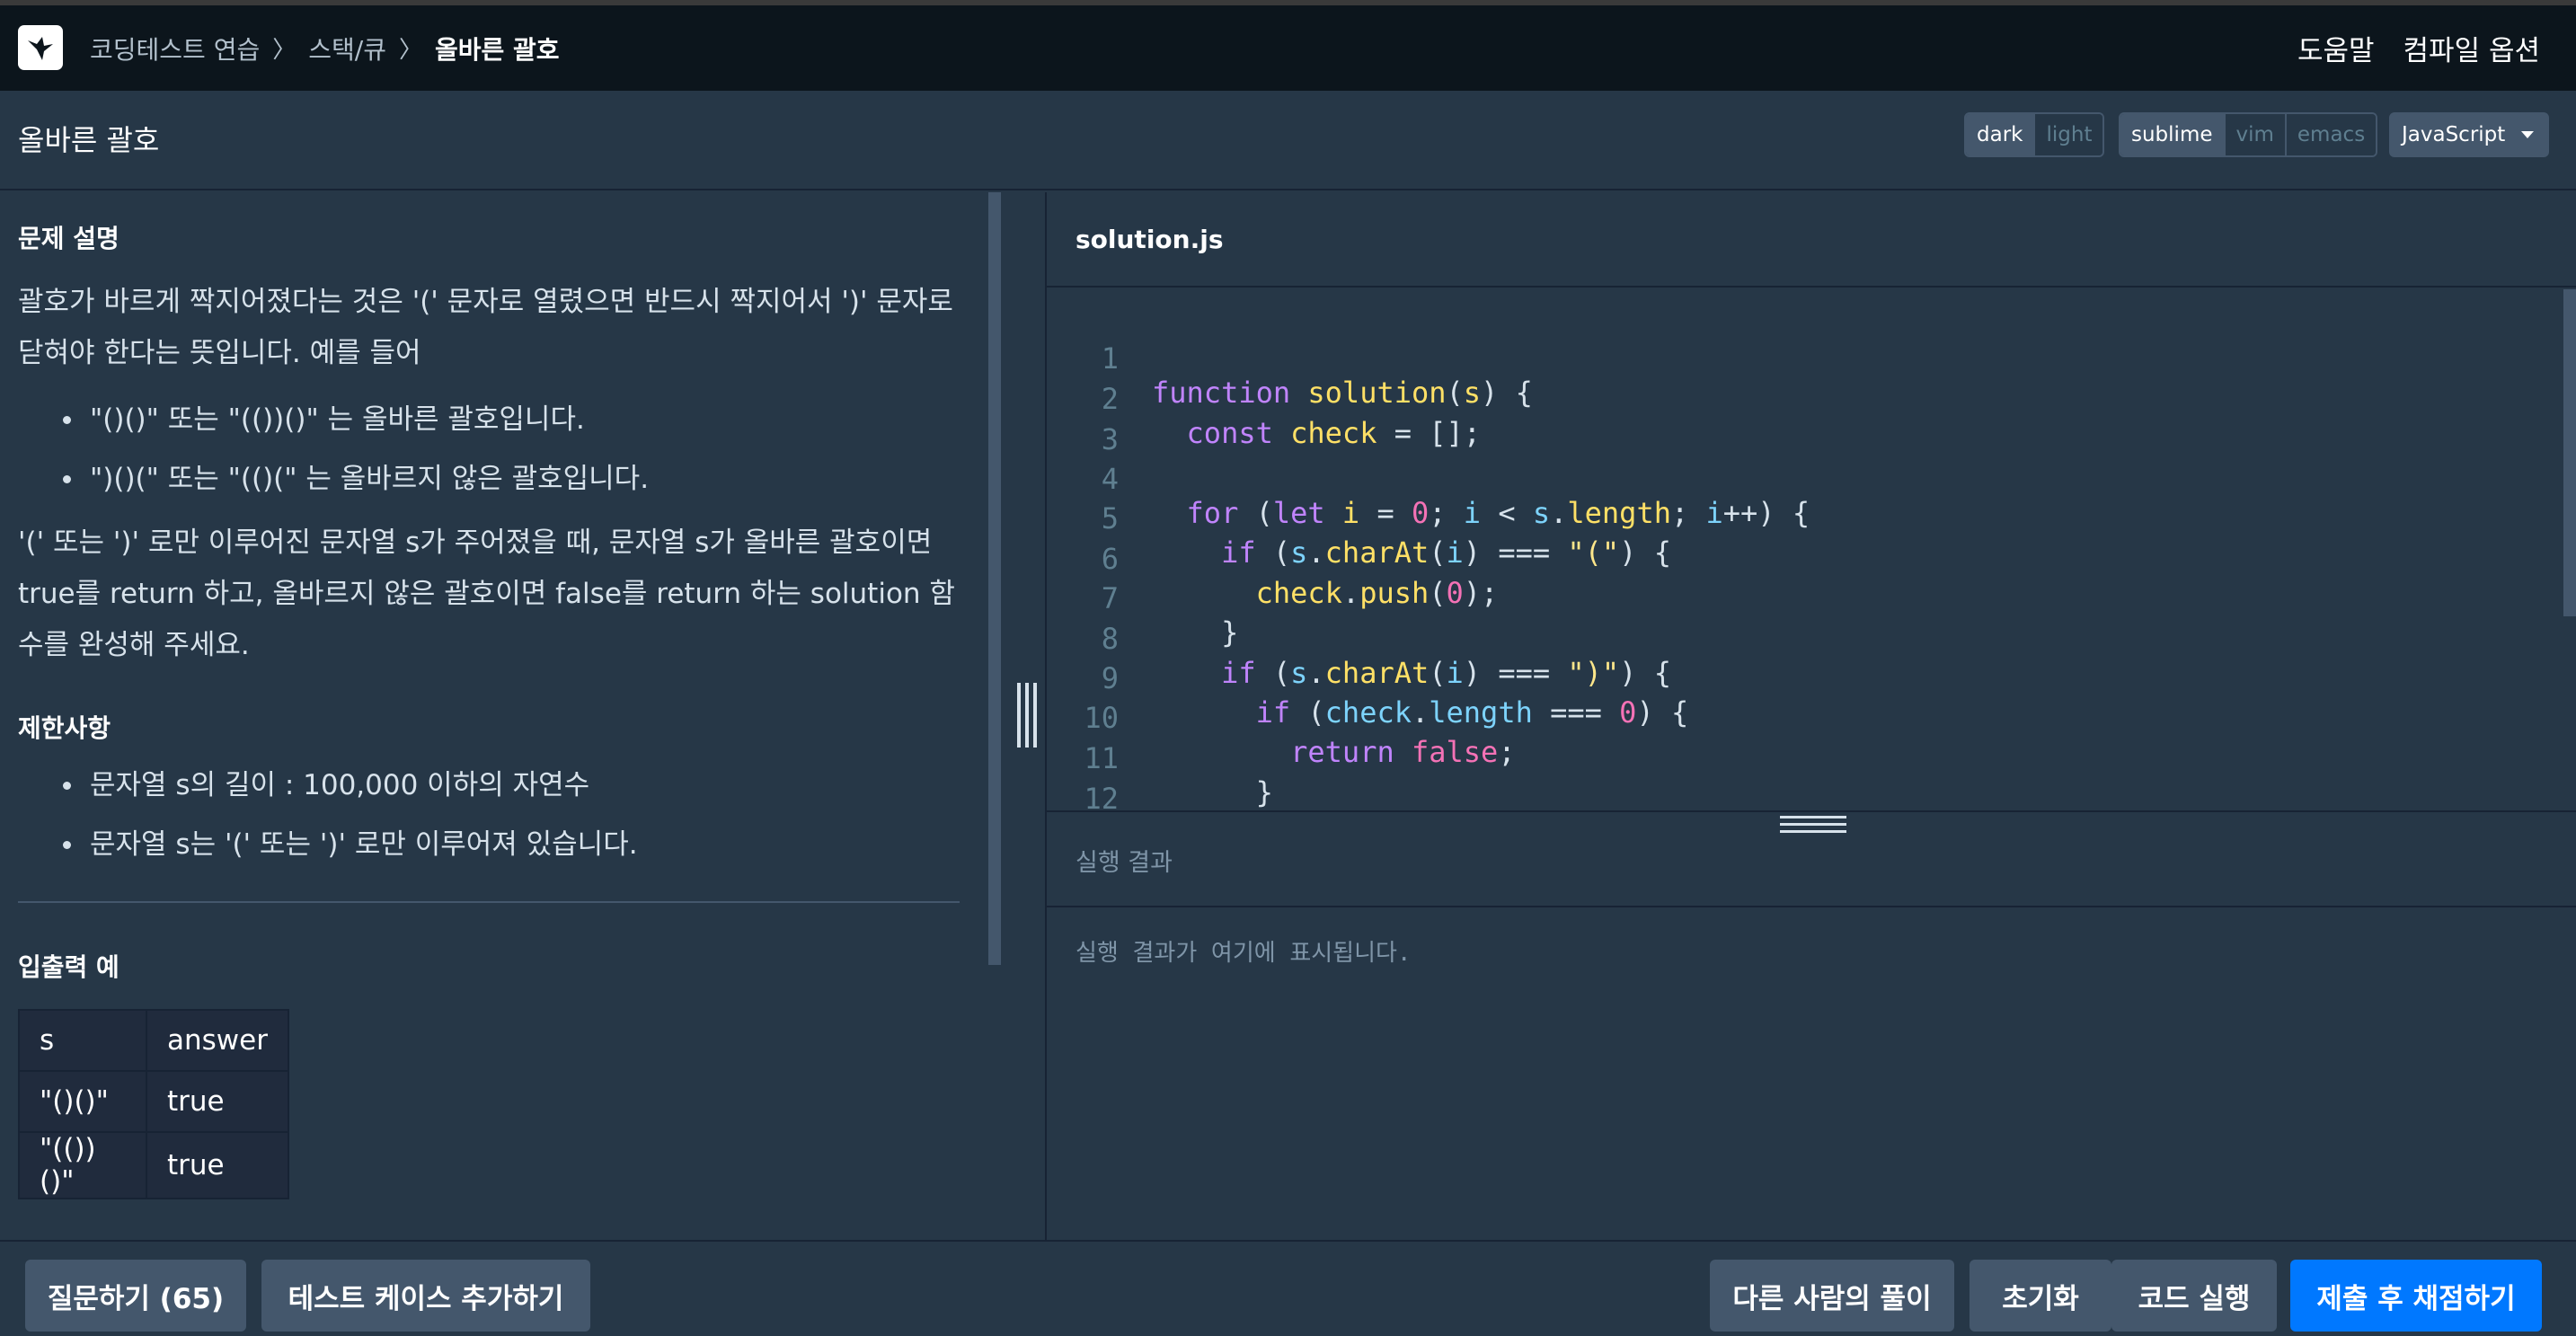  I want to click on code-line: 4 for (let i = 0; i < s.length; i++) {, so click(1810, 479).